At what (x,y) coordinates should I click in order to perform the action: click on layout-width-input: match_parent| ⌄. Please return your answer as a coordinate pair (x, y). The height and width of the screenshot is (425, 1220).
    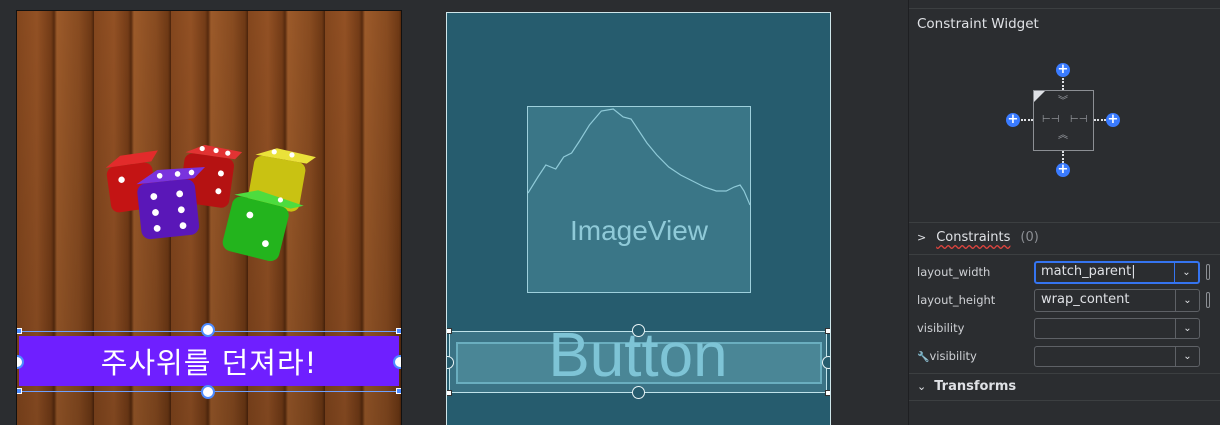
    Looking at the image, I should click on (1117, 272).